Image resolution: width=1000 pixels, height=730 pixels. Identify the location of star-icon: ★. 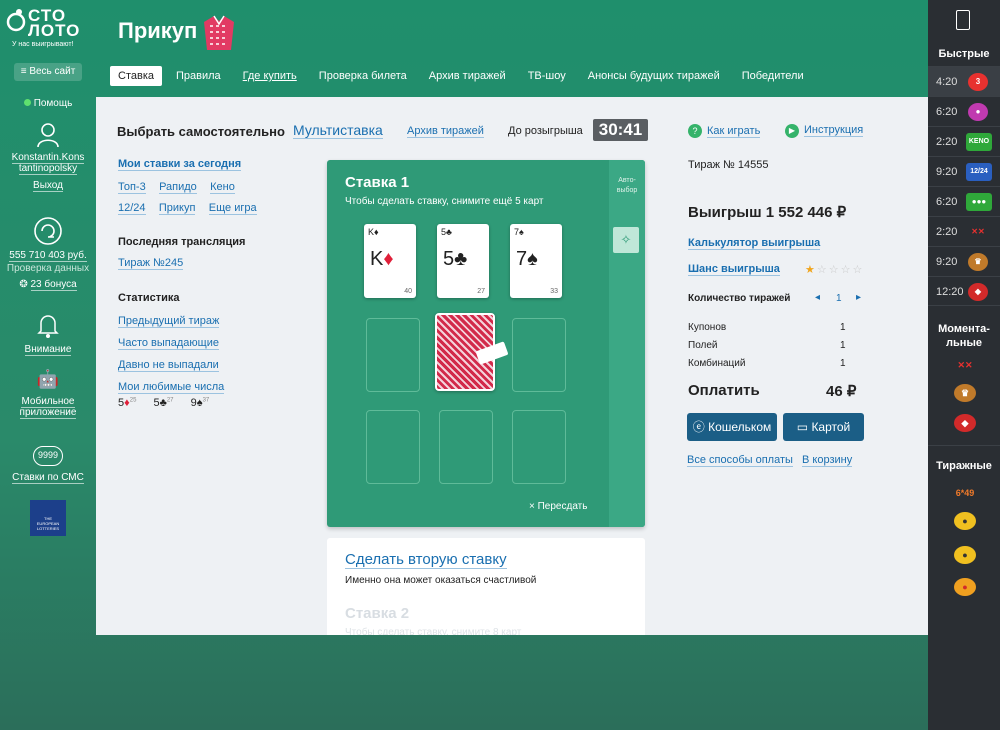
(810, 270).